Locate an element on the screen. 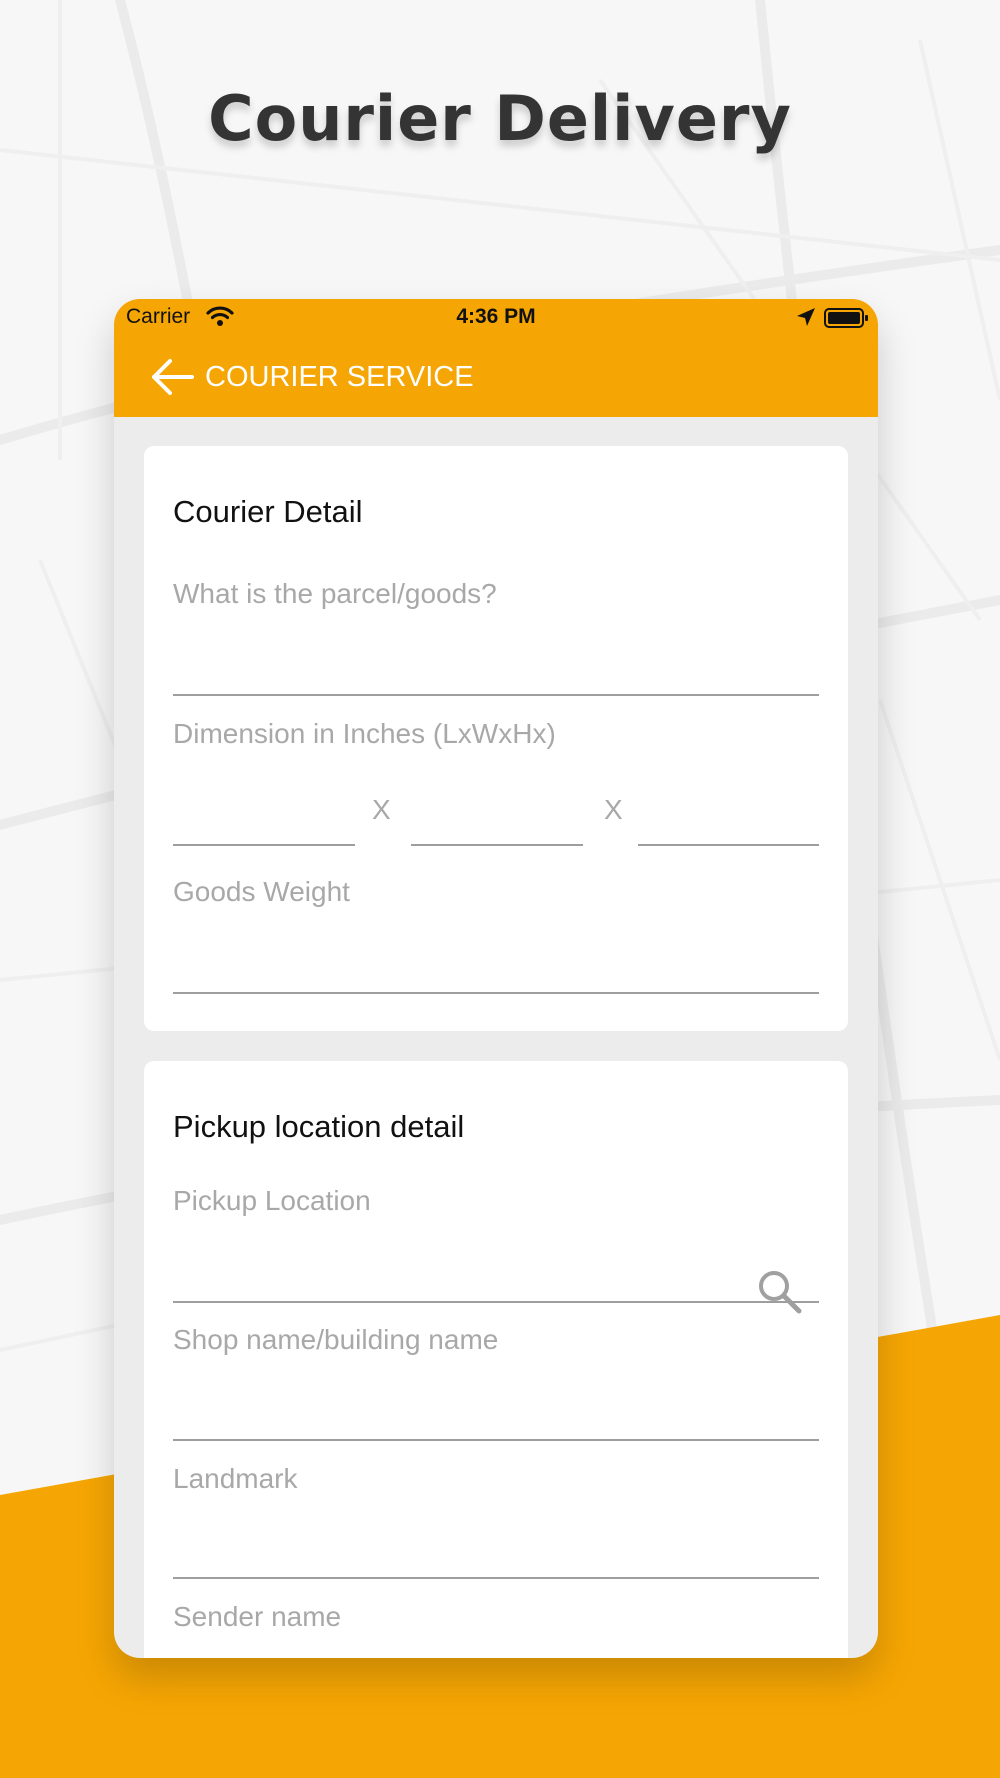 The image size is (1000, 1778). weight-input is located at coordinates (496, 973).